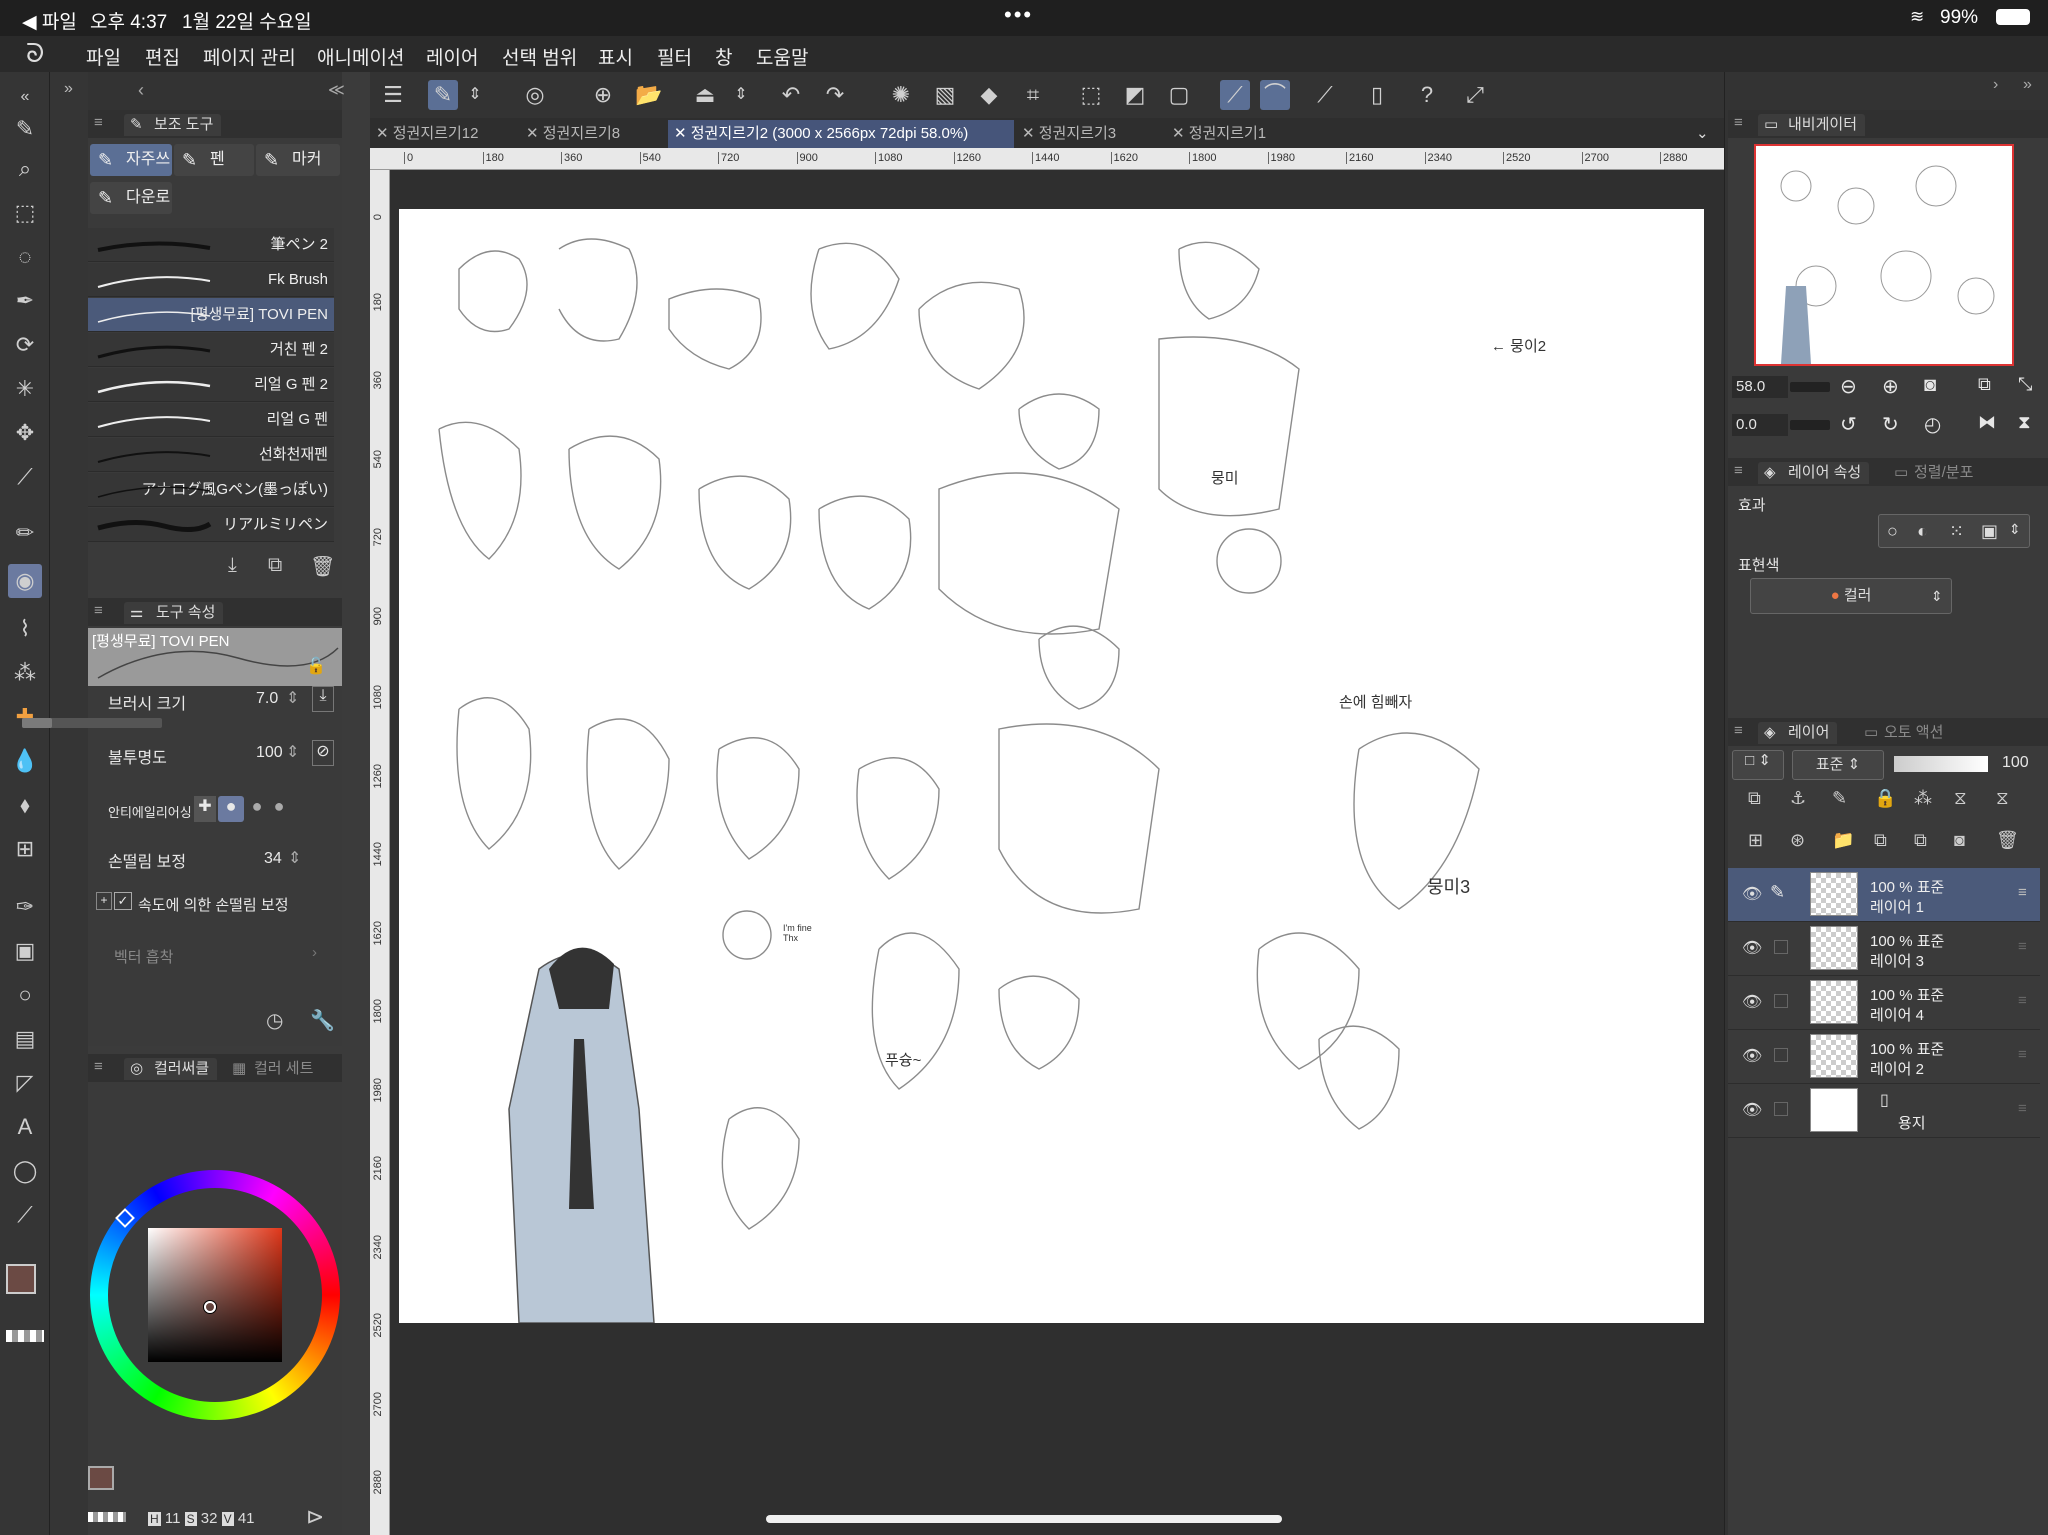 The width and height of the screenshot is (2048, 1535). I want to click on brush-item: 거친 펜 2, so click(211, 350).